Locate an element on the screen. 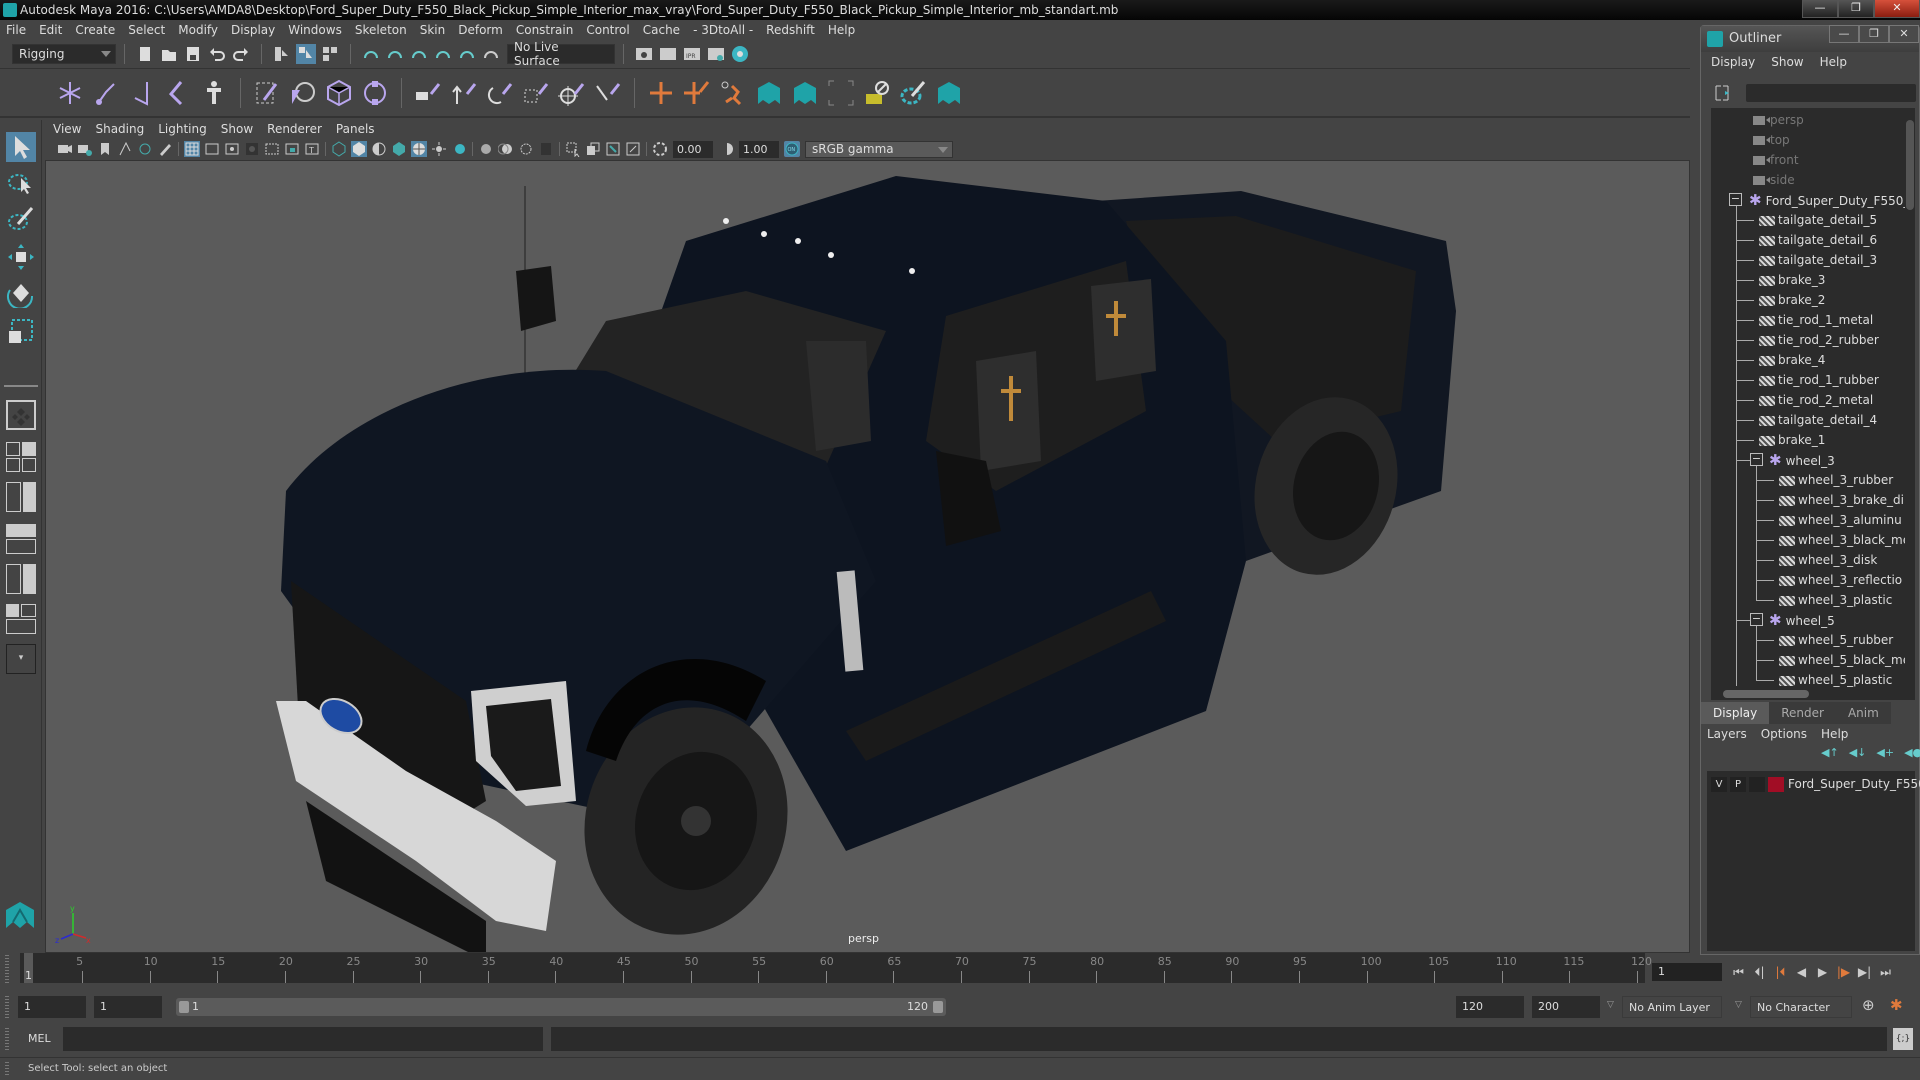  render-current-frame-icon is located at coordinates (668, 54).